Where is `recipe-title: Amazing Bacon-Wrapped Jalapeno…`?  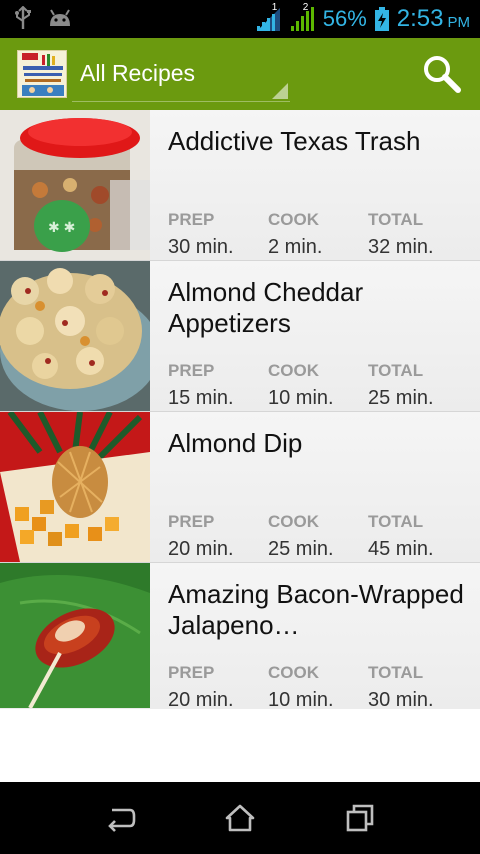
recipe-title: Amazing Bacon-Wrapped Jalapeno… is located at coordinates (316, 609).